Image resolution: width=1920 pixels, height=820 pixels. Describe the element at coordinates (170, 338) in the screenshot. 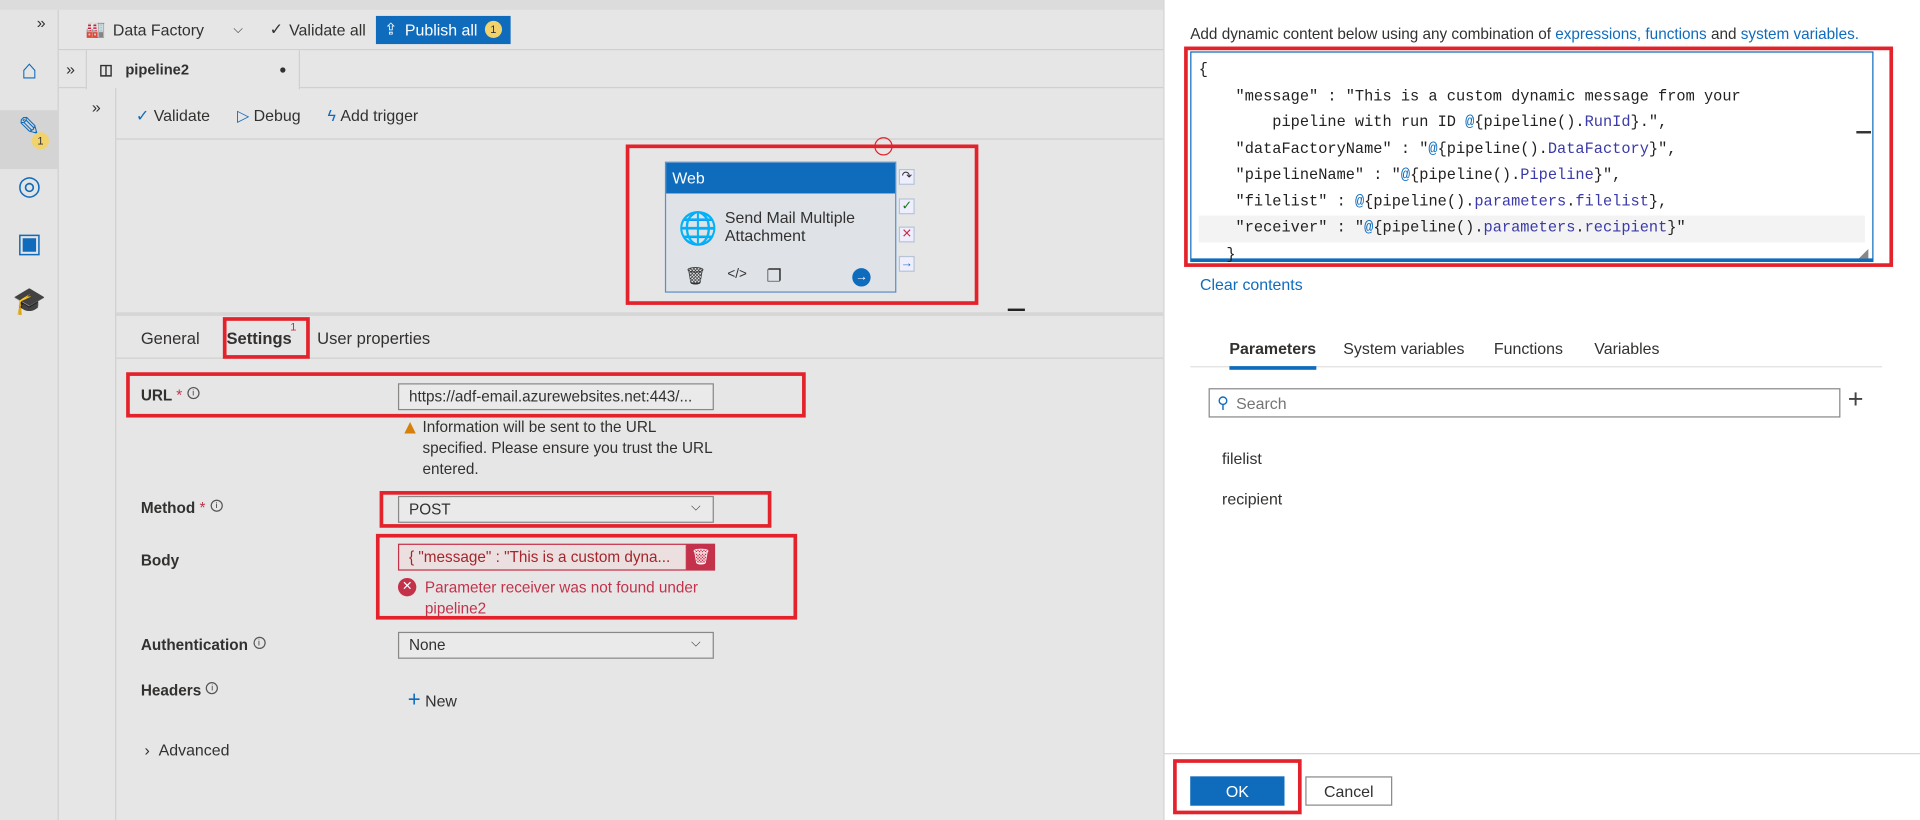

I see `tab-general: General` at that location.